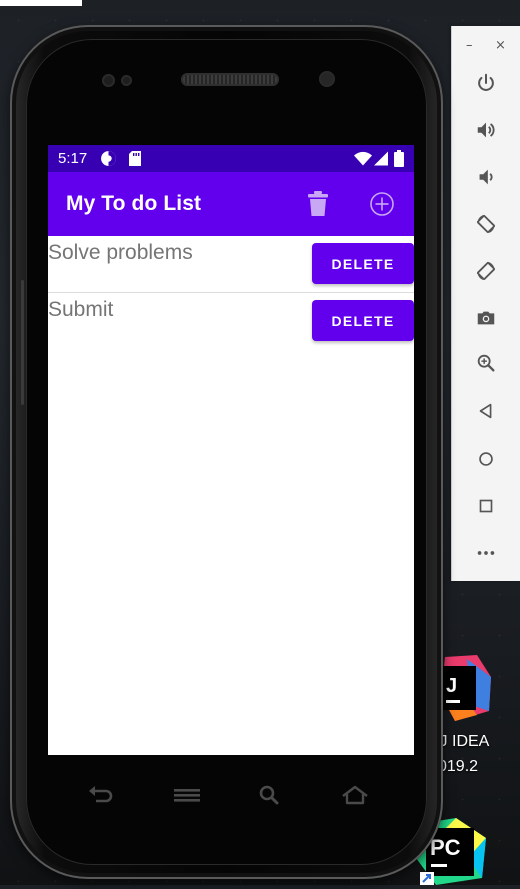 This screenshot has width=520, height=889. Describe the element at coordinates (486, 46) in the screenshot. I see `toolbar-window-controls: – ×` at that location.